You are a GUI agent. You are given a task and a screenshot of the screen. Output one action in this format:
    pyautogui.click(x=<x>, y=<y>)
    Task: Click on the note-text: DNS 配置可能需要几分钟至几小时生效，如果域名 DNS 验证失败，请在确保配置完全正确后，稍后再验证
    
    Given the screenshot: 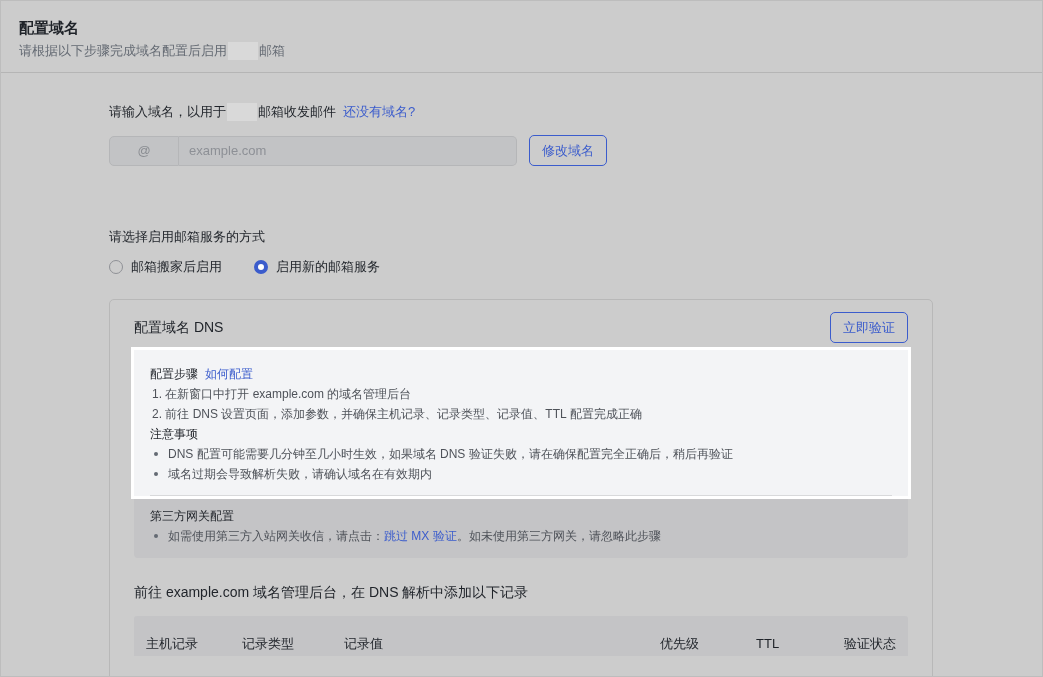 What is the action you would take?
    pyautogui.click(x=450, y=454)
    